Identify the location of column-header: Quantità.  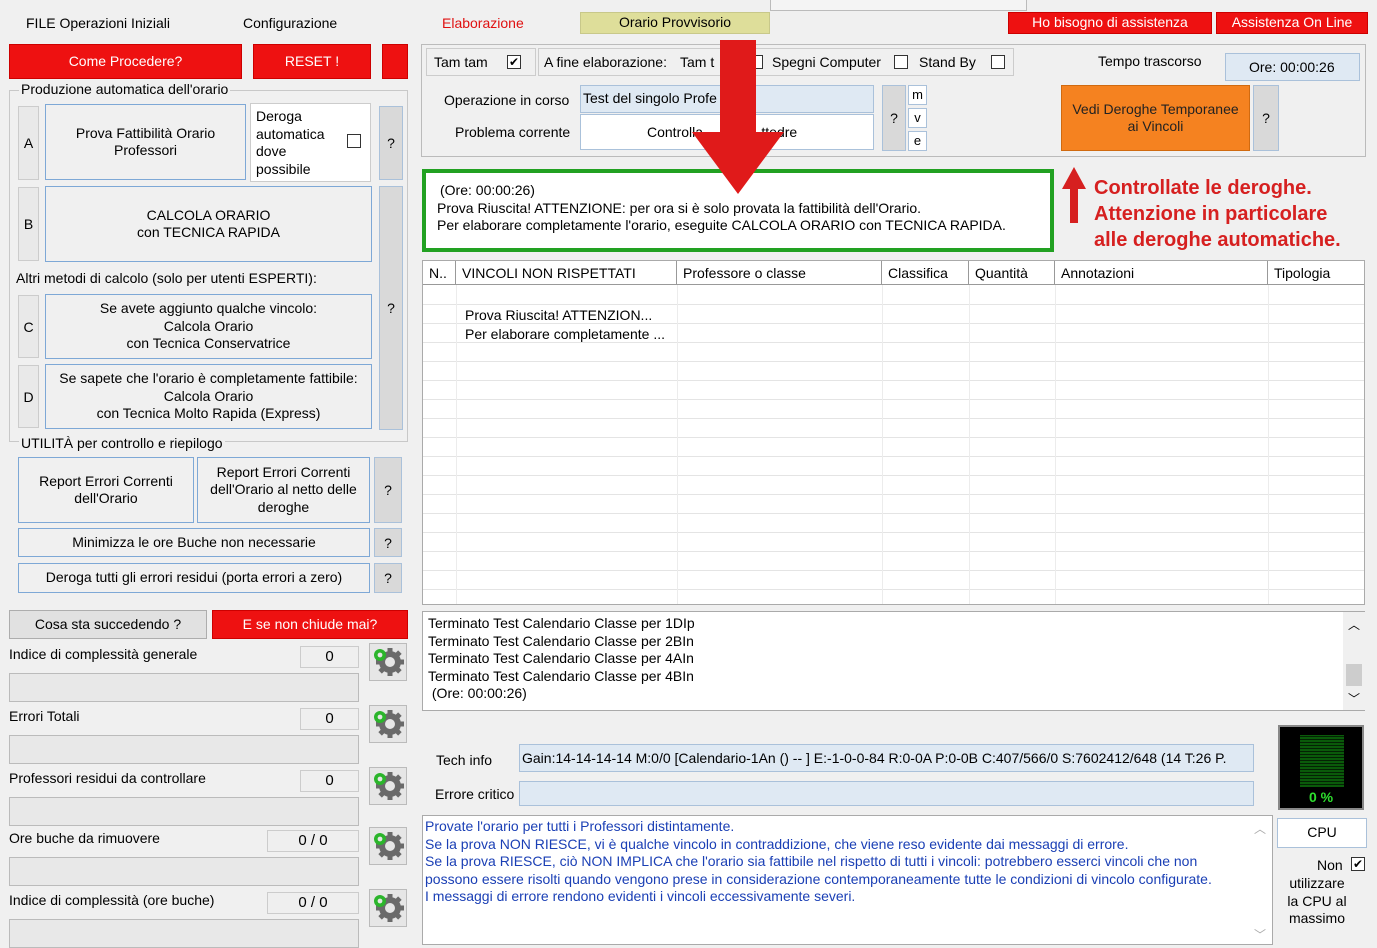
(1012, 273).